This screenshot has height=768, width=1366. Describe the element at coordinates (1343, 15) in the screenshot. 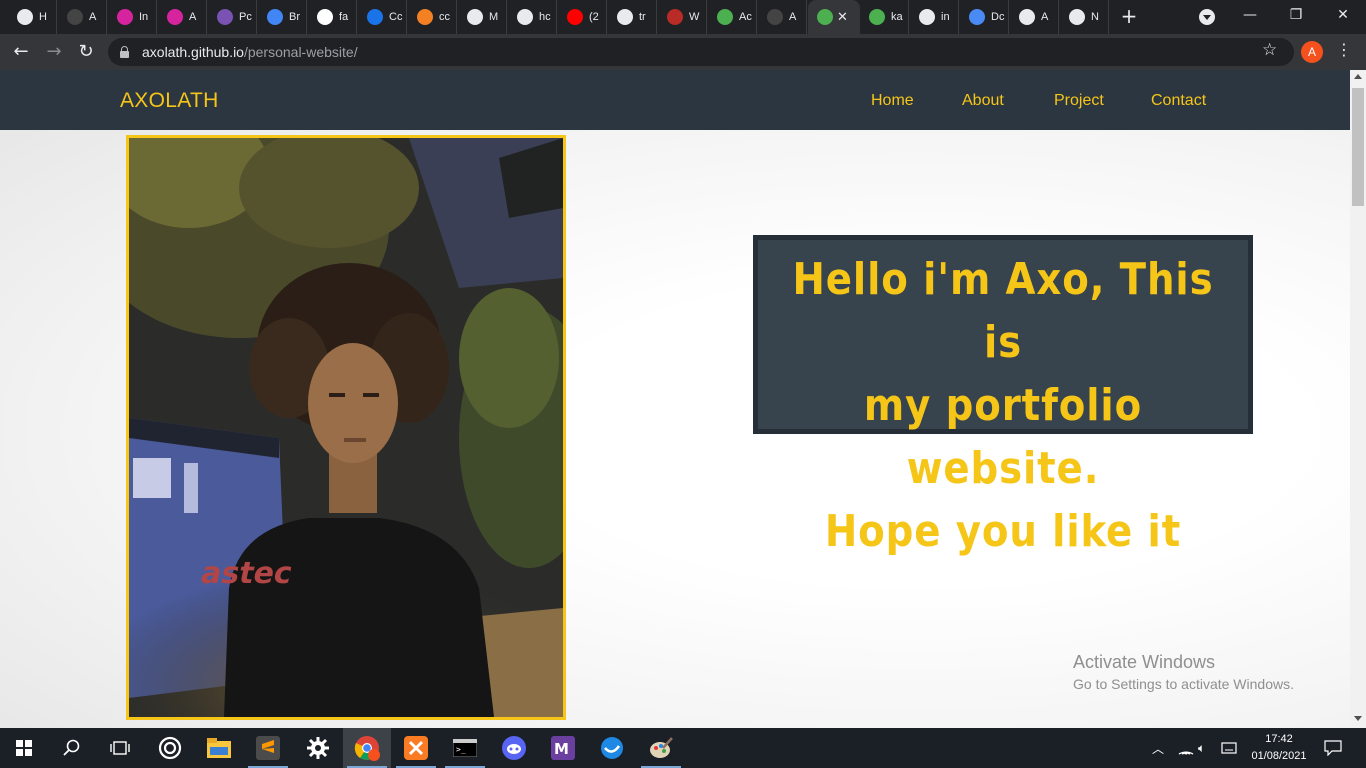

I see `window-close-button: ✕` at that location.